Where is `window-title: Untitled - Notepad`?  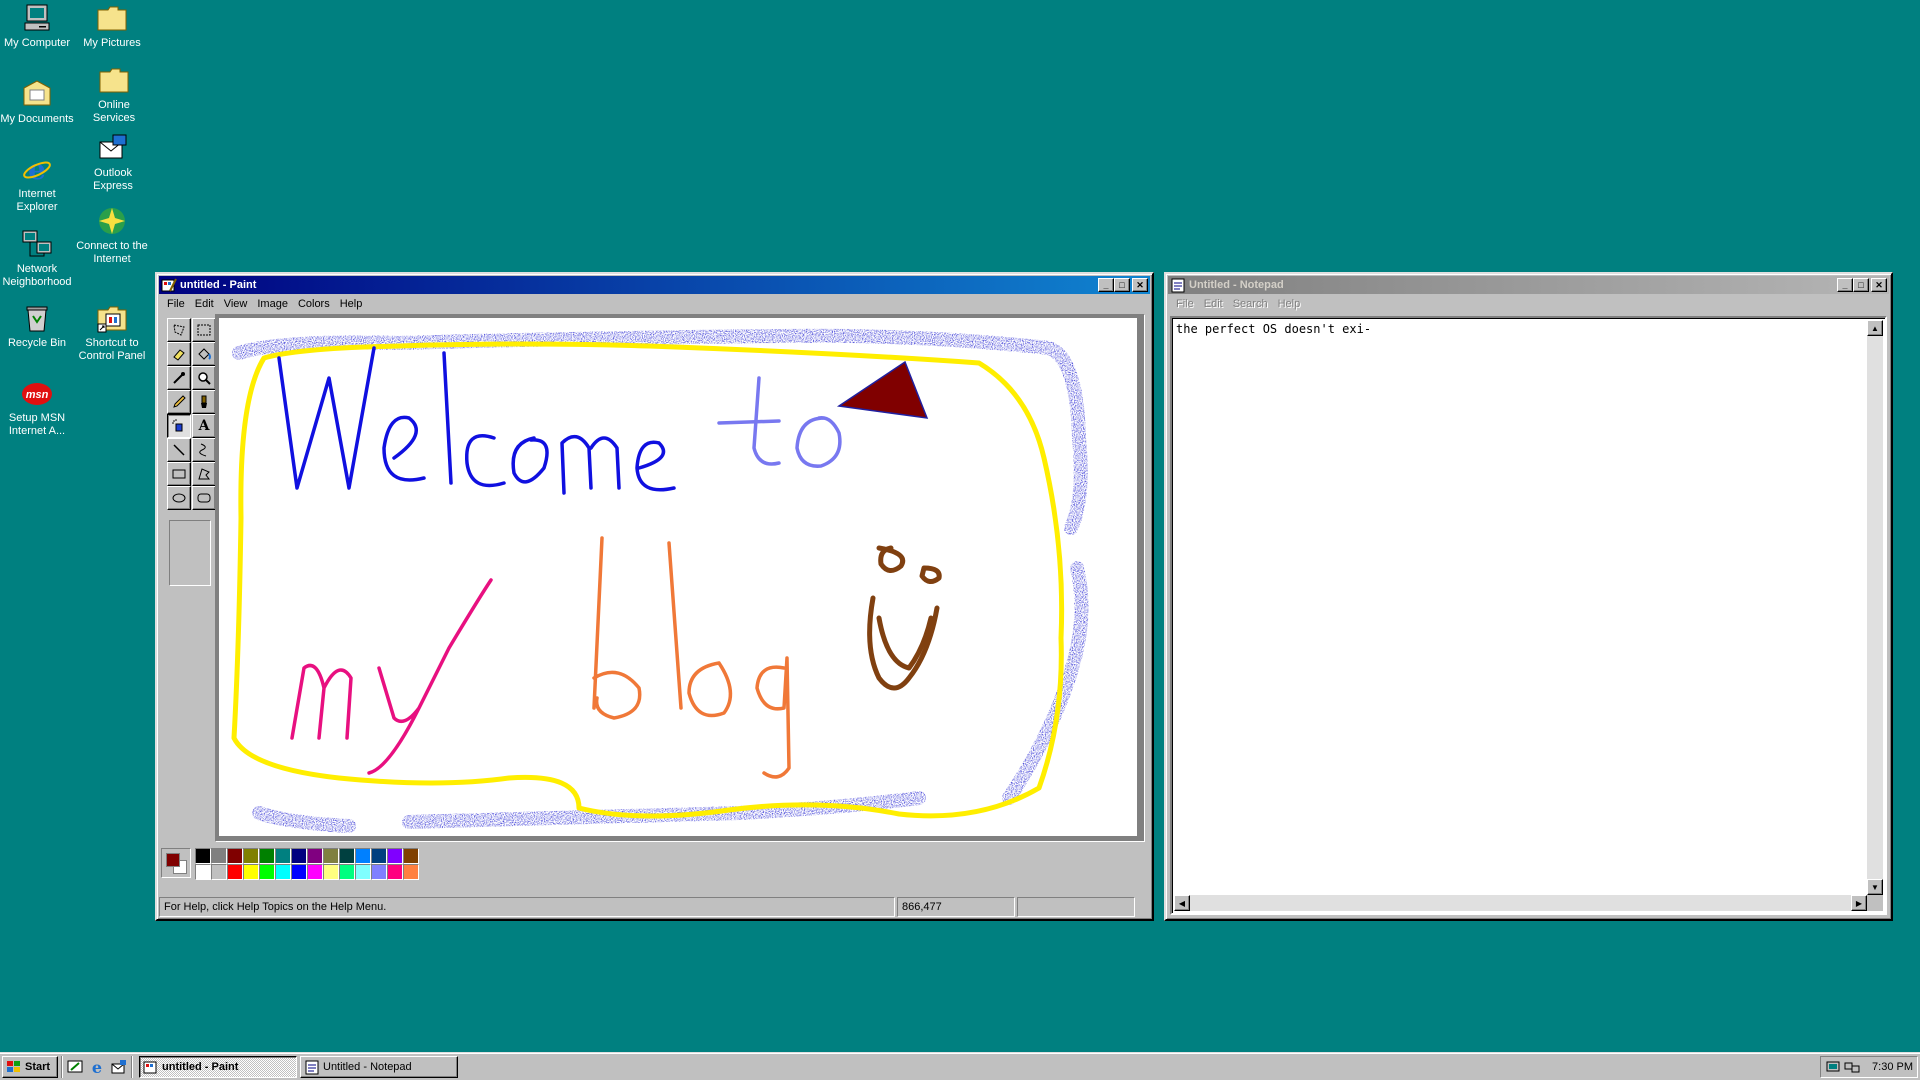 window-title: Untitled - Notepad is located at coordinates (1236, 285).